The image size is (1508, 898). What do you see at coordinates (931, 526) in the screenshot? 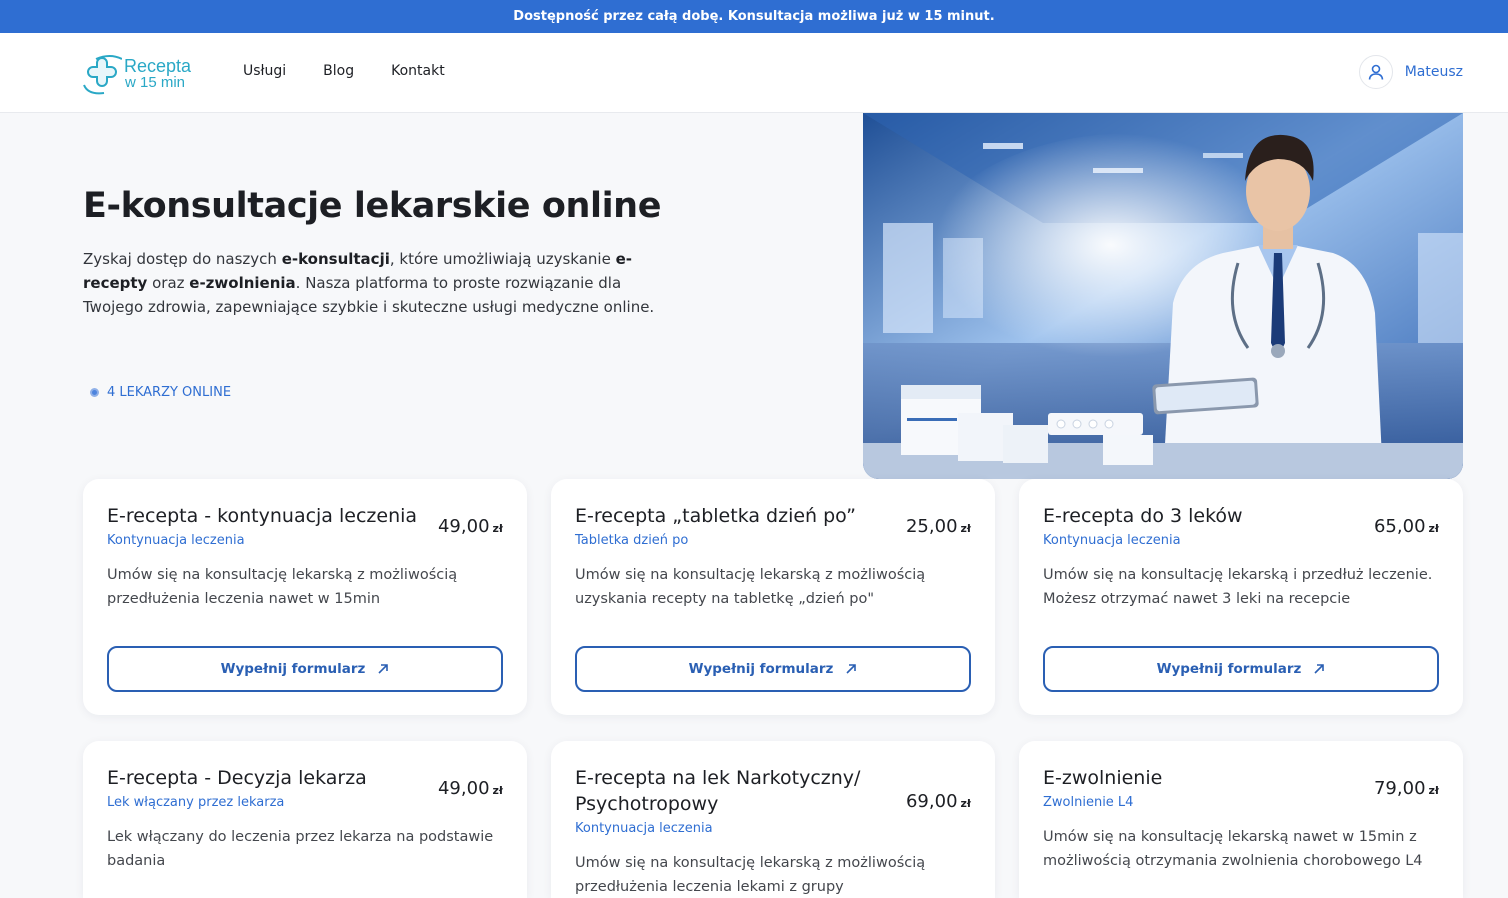
I see `price-value: 25,00` at bounding box center [931, 526].